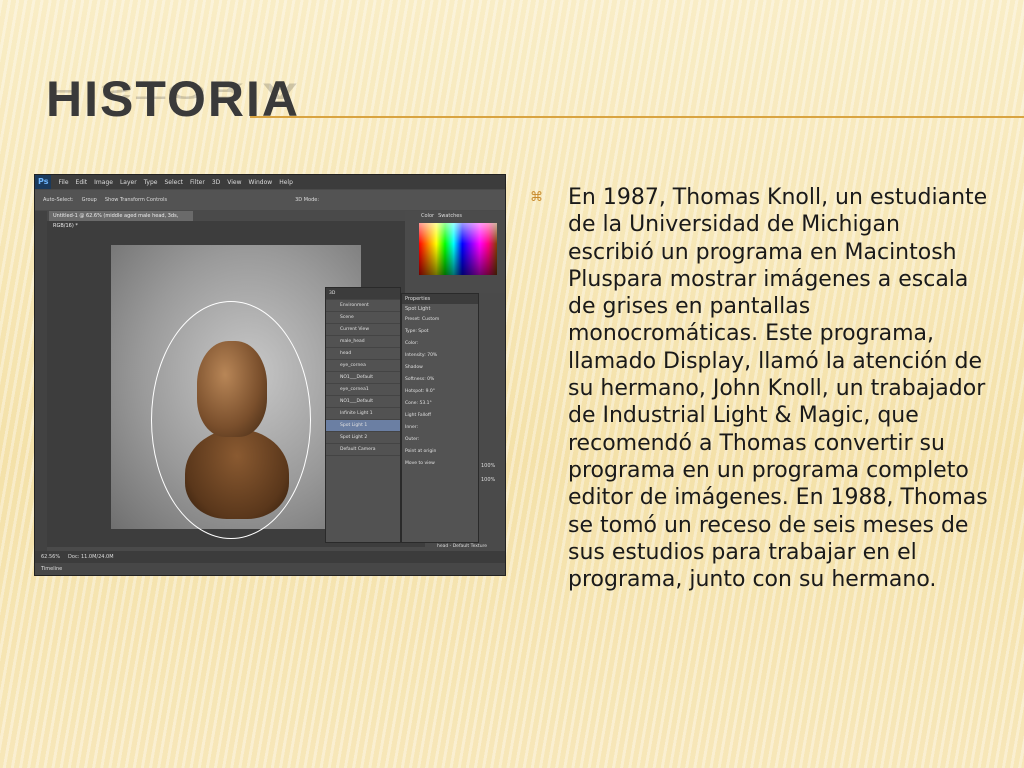 The width and height of the screenshot is (1024, 768). What do you see at coordinates (216, 182) in the screenshot?
I see `ps-menu-3d: 3D` at bounding box center [216, 182].